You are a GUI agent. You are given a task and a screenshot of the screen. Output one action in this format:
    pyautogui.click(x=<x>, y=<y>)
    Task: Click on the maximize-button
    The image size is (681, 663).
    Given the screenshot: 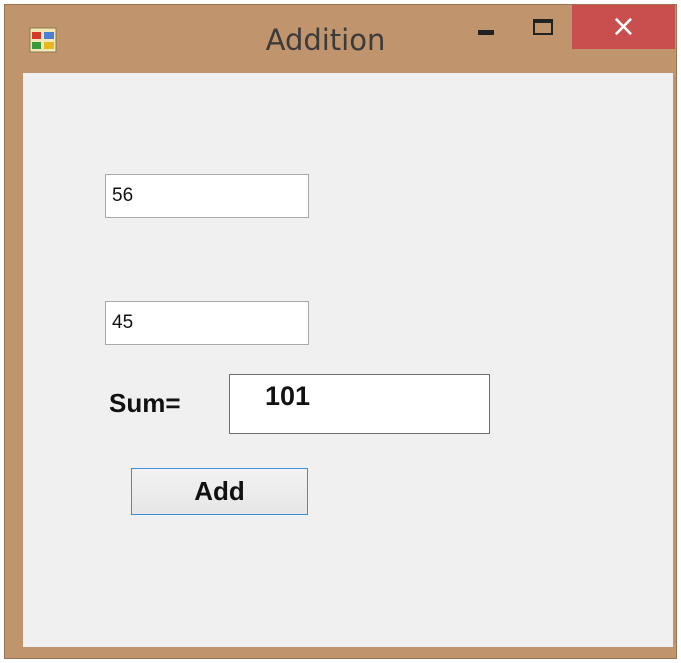 What is the action you would take?
    pyautogui.click(x=543, y=27)
    